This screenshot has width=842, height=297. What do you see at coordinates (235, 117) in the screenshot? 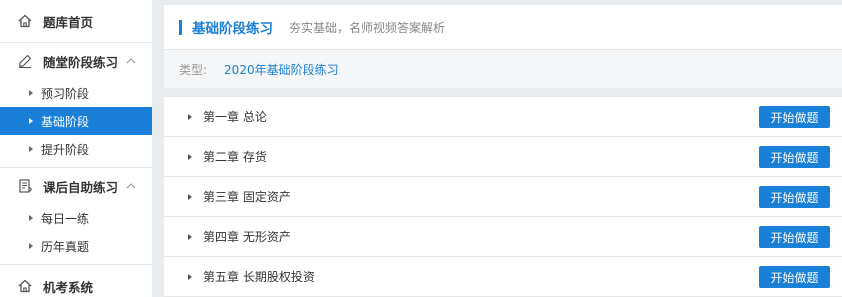
I see `chapter-title: 第一章 总论` at bounding box center [235, 117].